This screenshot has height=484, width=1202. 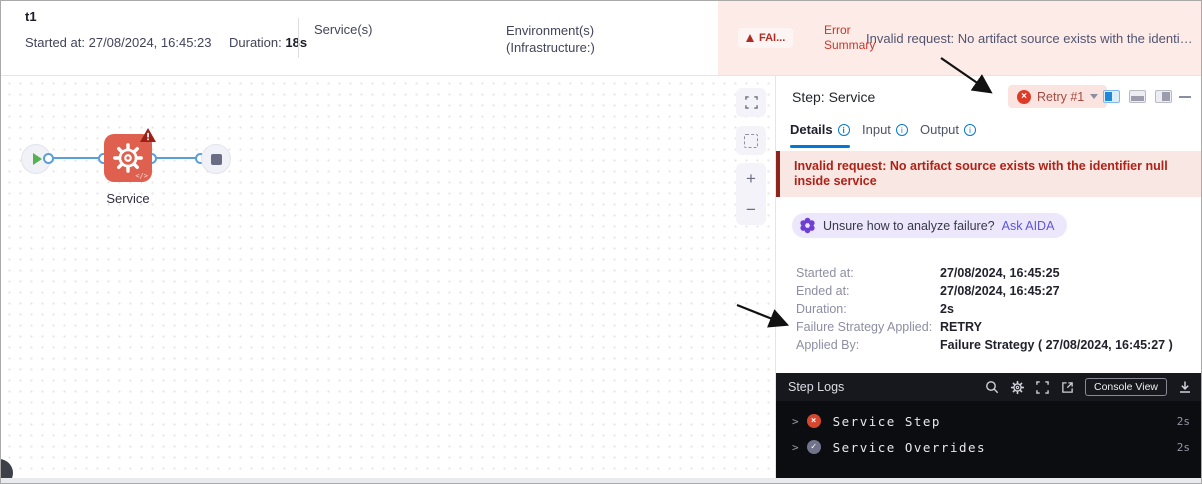 What do you see at coordinates (76, 158) in the screenshot?
I see `edge-start-to-service` at bounding box center [76, 158].